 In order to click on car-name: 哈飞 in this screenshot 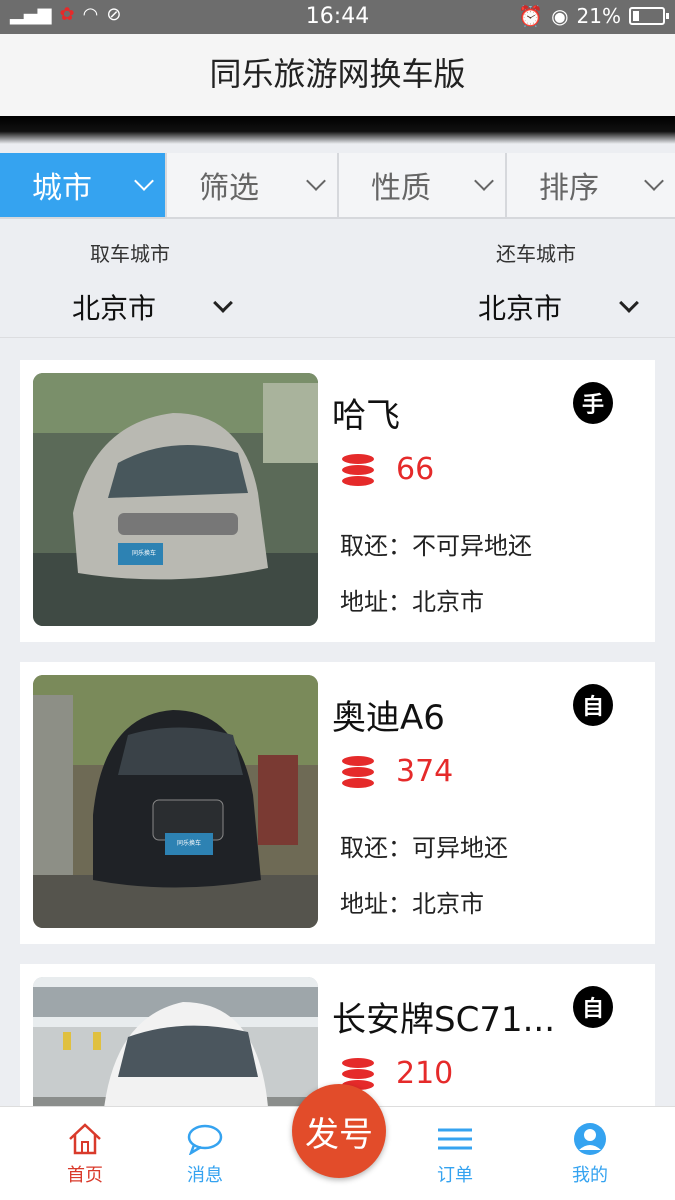, I will do `click(366, 416)`.